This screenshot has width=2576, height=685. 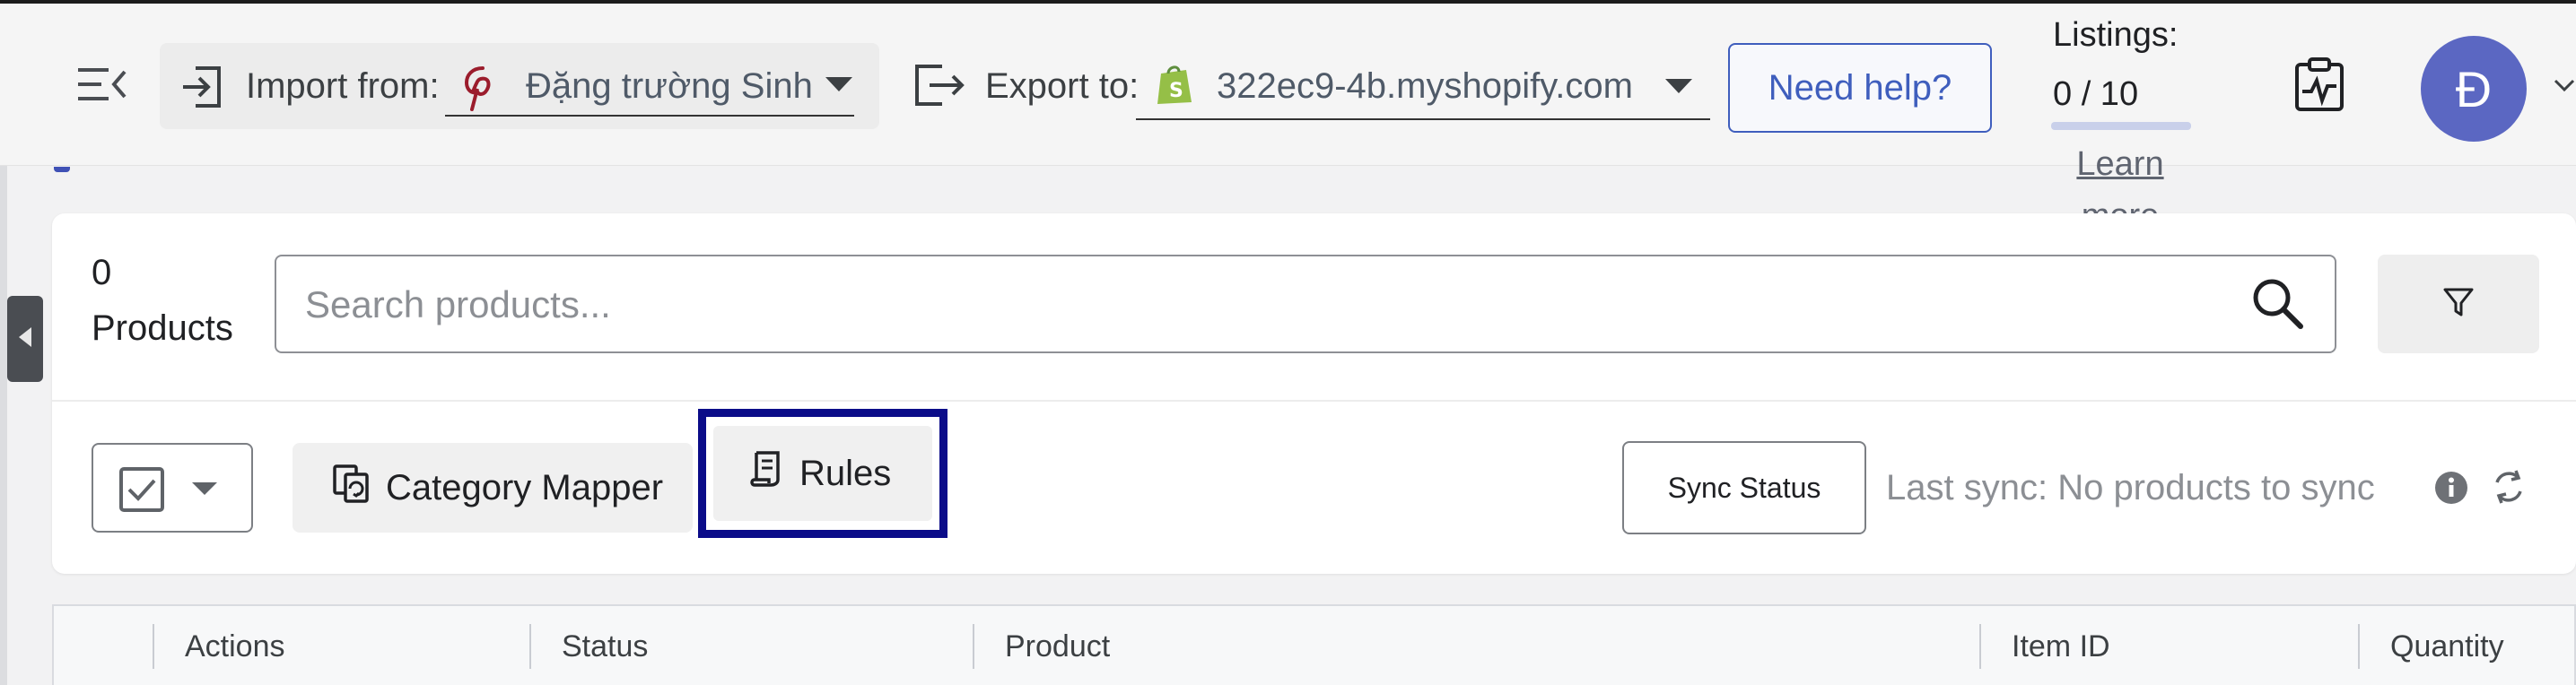 What do you see at coordinates (1062, 86) in the screenshot?
I see `export-to-label: Export to:` at bounding box center [1062, 86].